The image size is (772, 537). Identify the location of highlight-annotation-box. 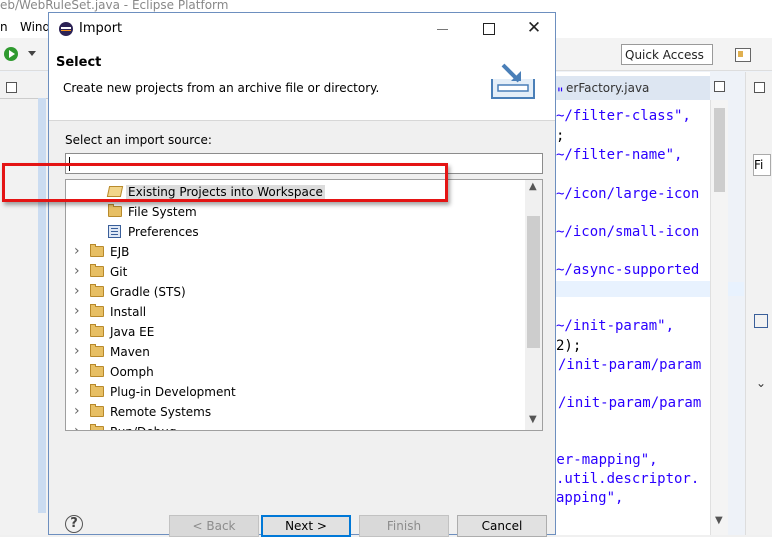
(225, 182).